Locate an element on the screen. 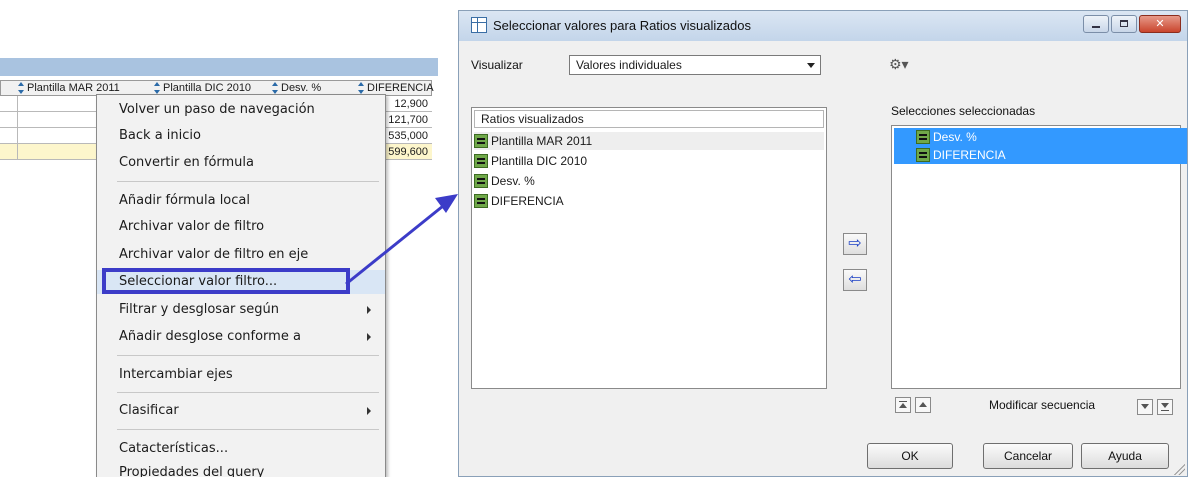 The width and height of the screenshot is (1199, 477). sequence-label: Modificar secuencia is located at coordinates (1042, 405).